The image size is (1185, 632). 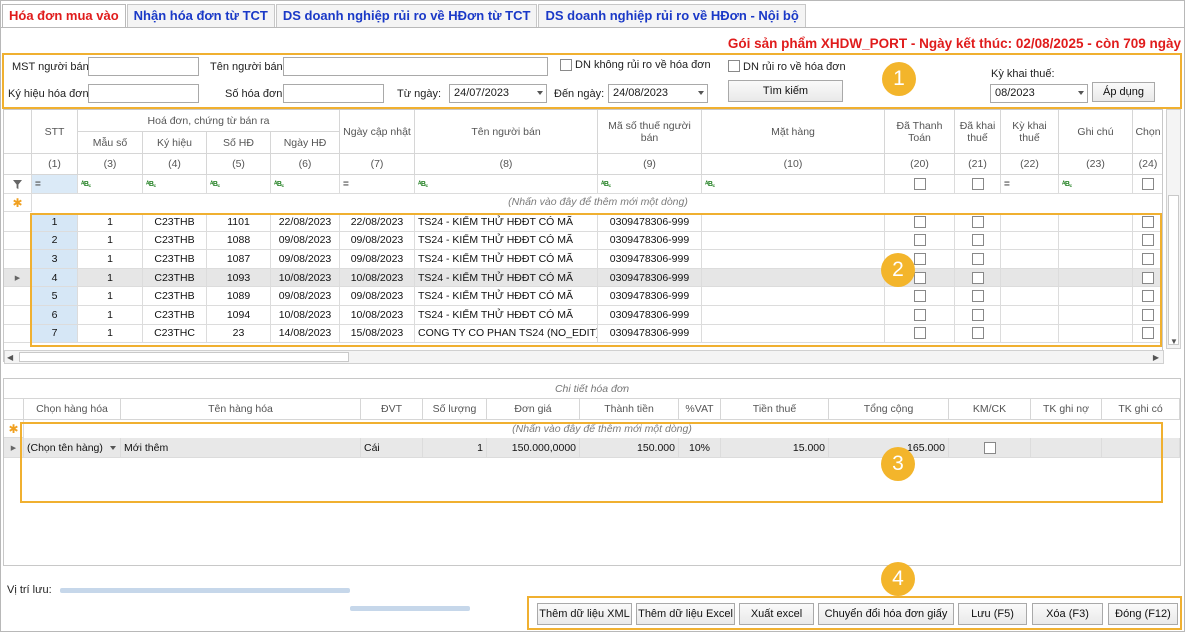 What do you see at coordinates (239, 143) in the screenshot?
I see `col-so-hd: Số HĐ` at bounding box center [239, 143].